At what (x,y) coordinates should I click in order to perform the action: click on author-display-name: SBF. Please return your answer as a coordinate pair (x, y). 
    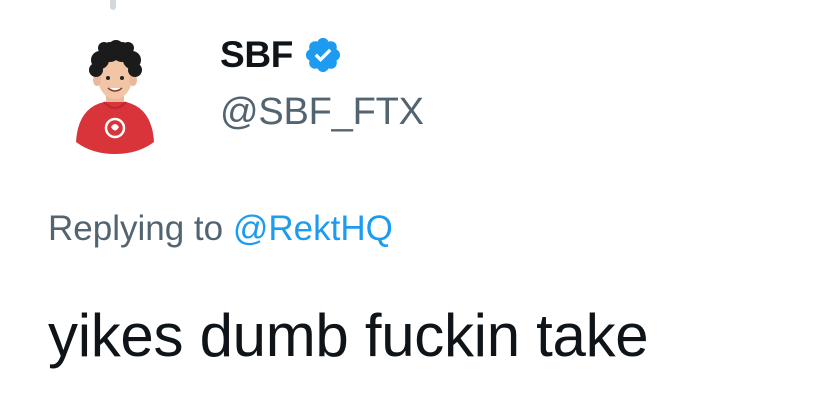
    Looking at the image, I should click on (256, 55).